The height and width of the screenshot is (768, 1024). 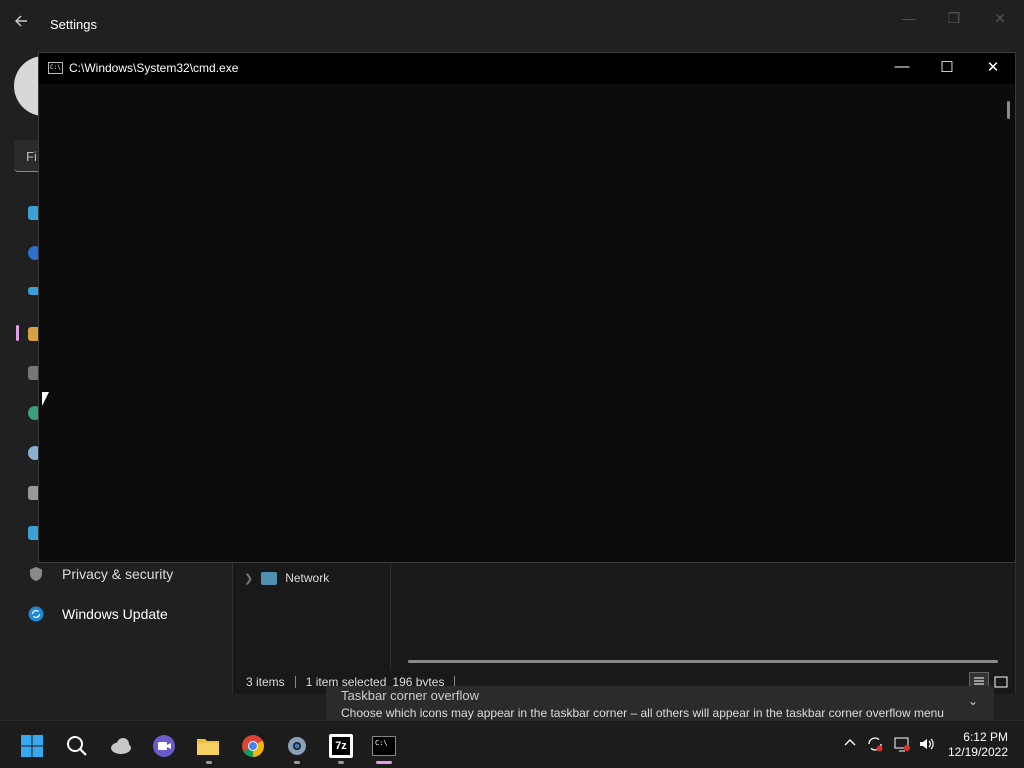 I want to click on cmd-close-button: ✕, so click(x=993, y=68).